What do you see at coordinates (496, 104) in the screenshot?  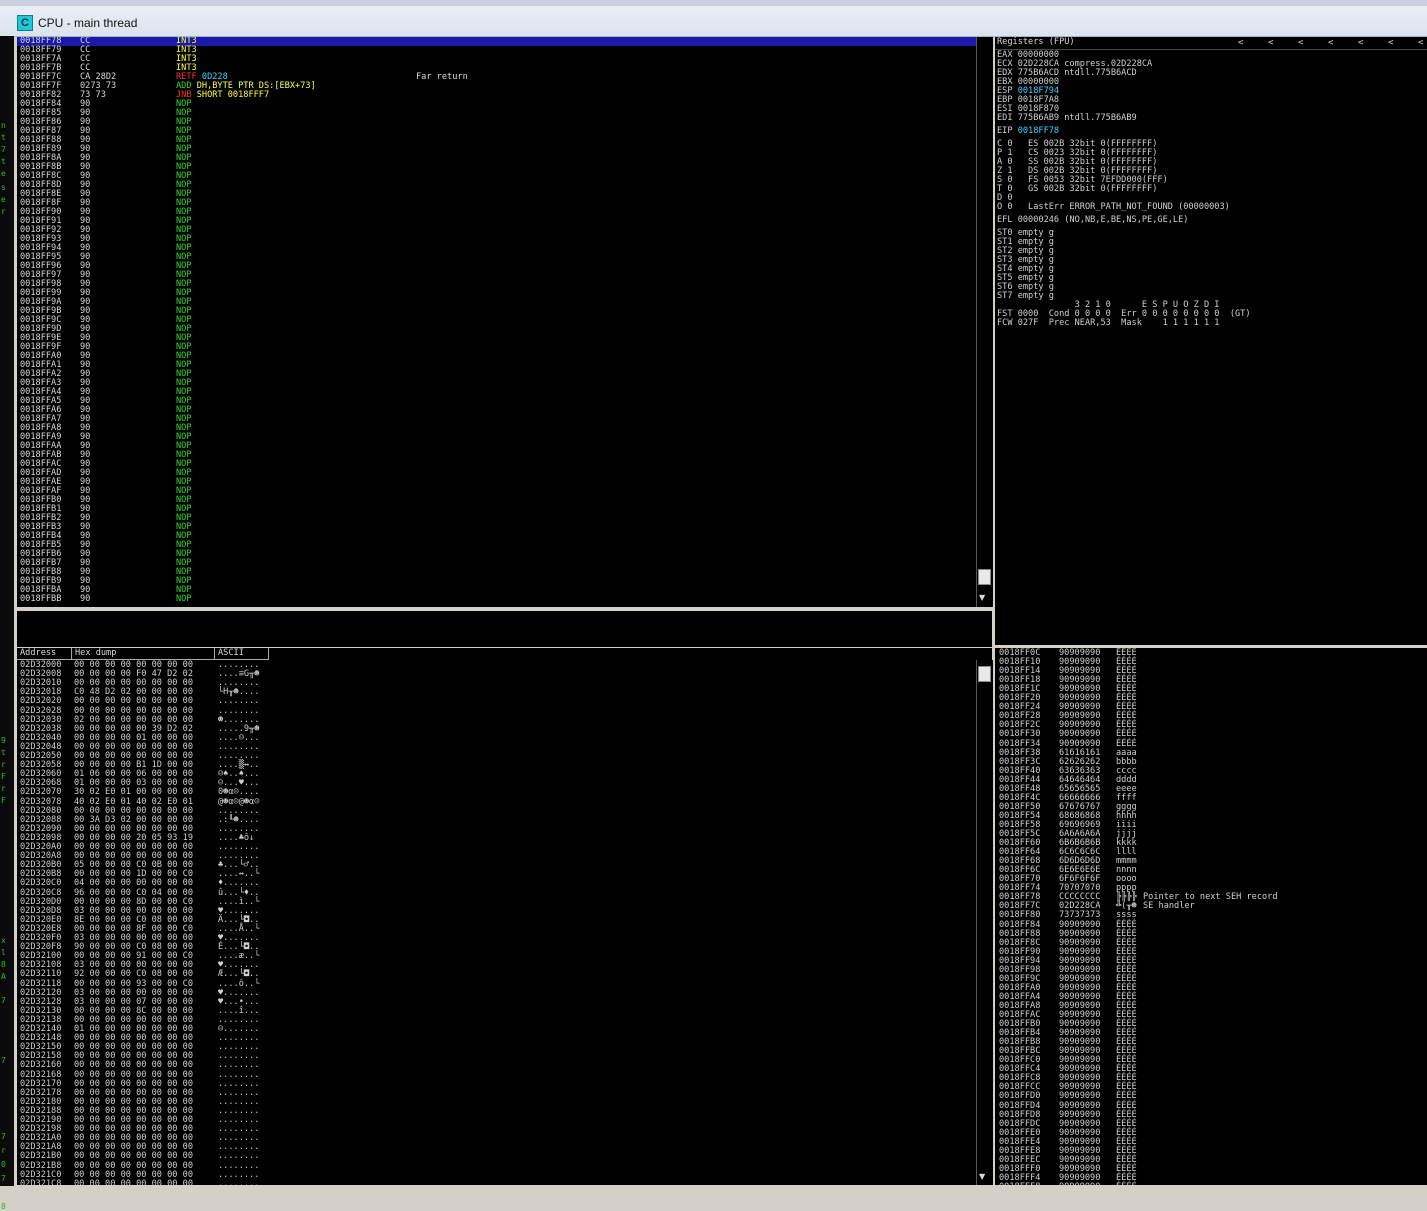 I see `disasm-row: 0018FF84 90 NOP` at bounding box center [496, 104].